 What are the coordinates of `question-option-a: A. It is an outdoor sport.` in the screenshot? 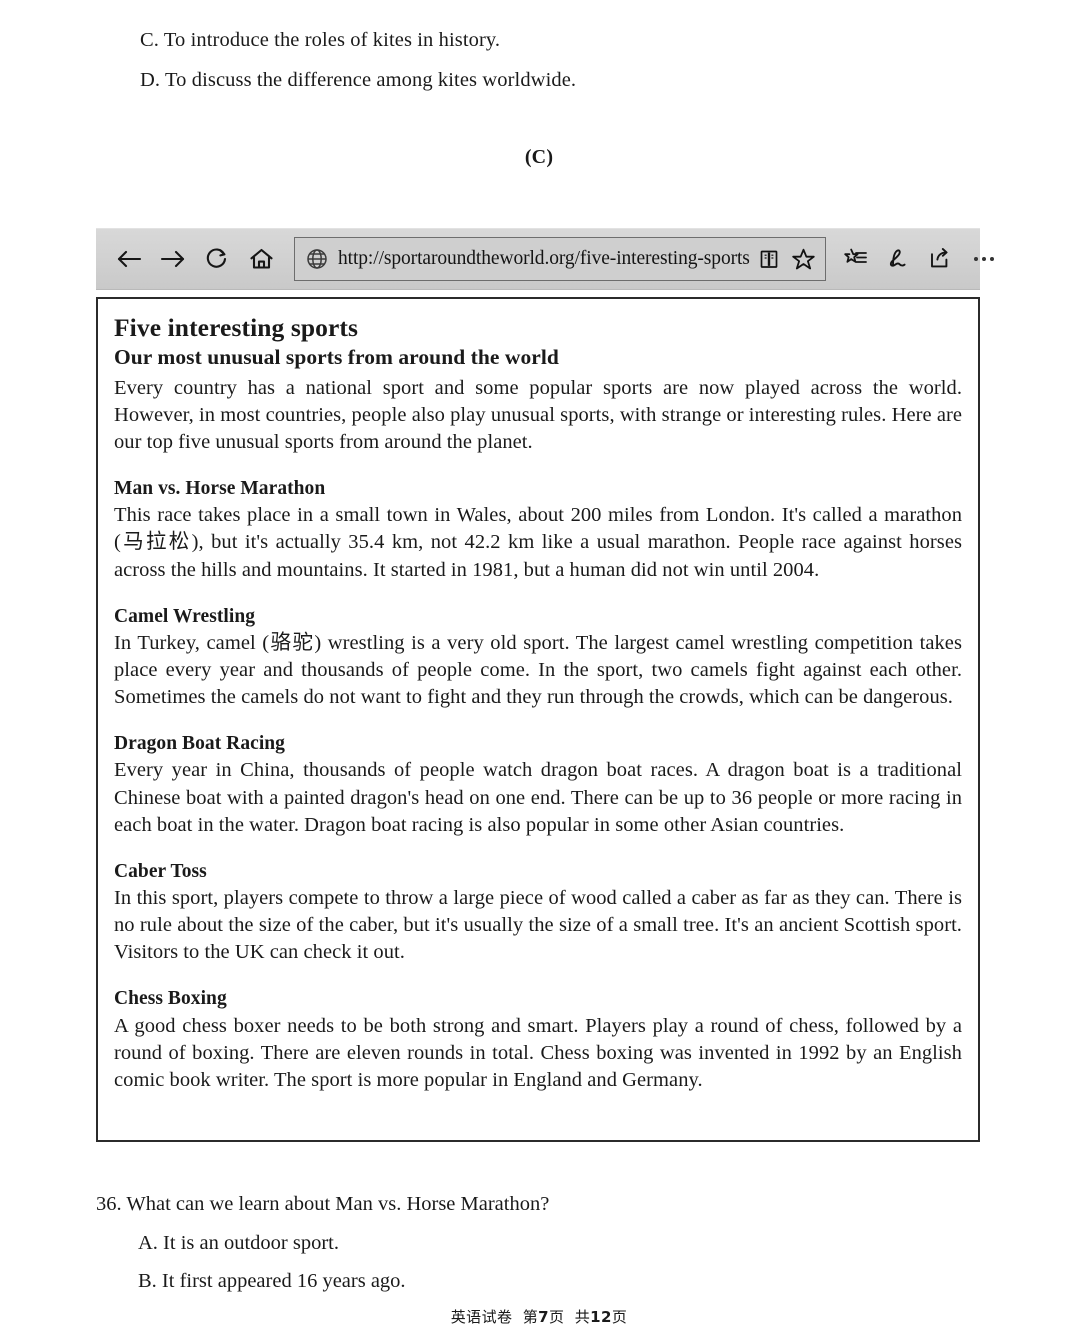 It's located at (557, 1243).